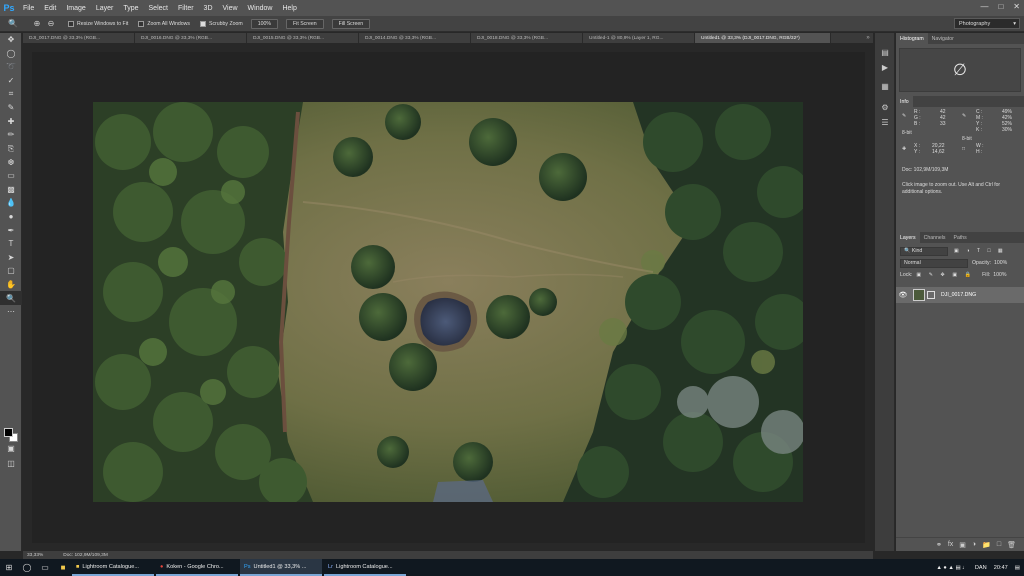  What do you see at coordinates (50, 8) in the screenshot?
I see `menu-edit: Edit` at bounding box center [50, 8].